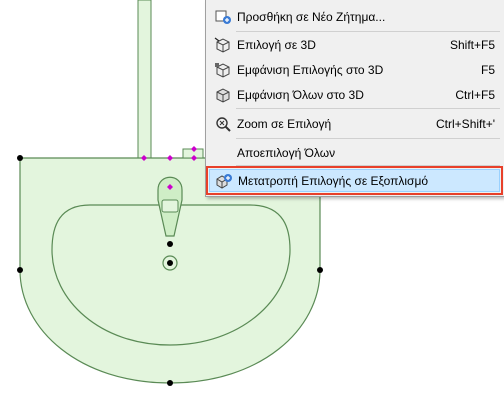 The height and width of the screenshot is (403, 504). What do you see at coordinates (300, 95) in the screenshot?
I see `menu-item-label: Εμφάνιση Όλων στο 3D` at bounding box center [300, 95].